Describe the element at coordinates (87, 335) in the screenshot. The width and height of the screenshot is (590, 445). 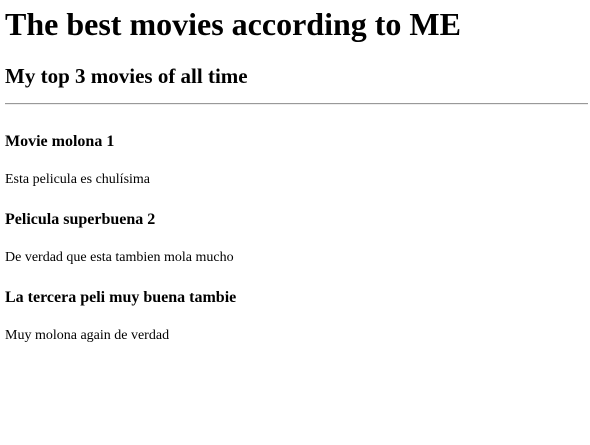
I see `movie-description: Muy molona again de verdad` at that location.